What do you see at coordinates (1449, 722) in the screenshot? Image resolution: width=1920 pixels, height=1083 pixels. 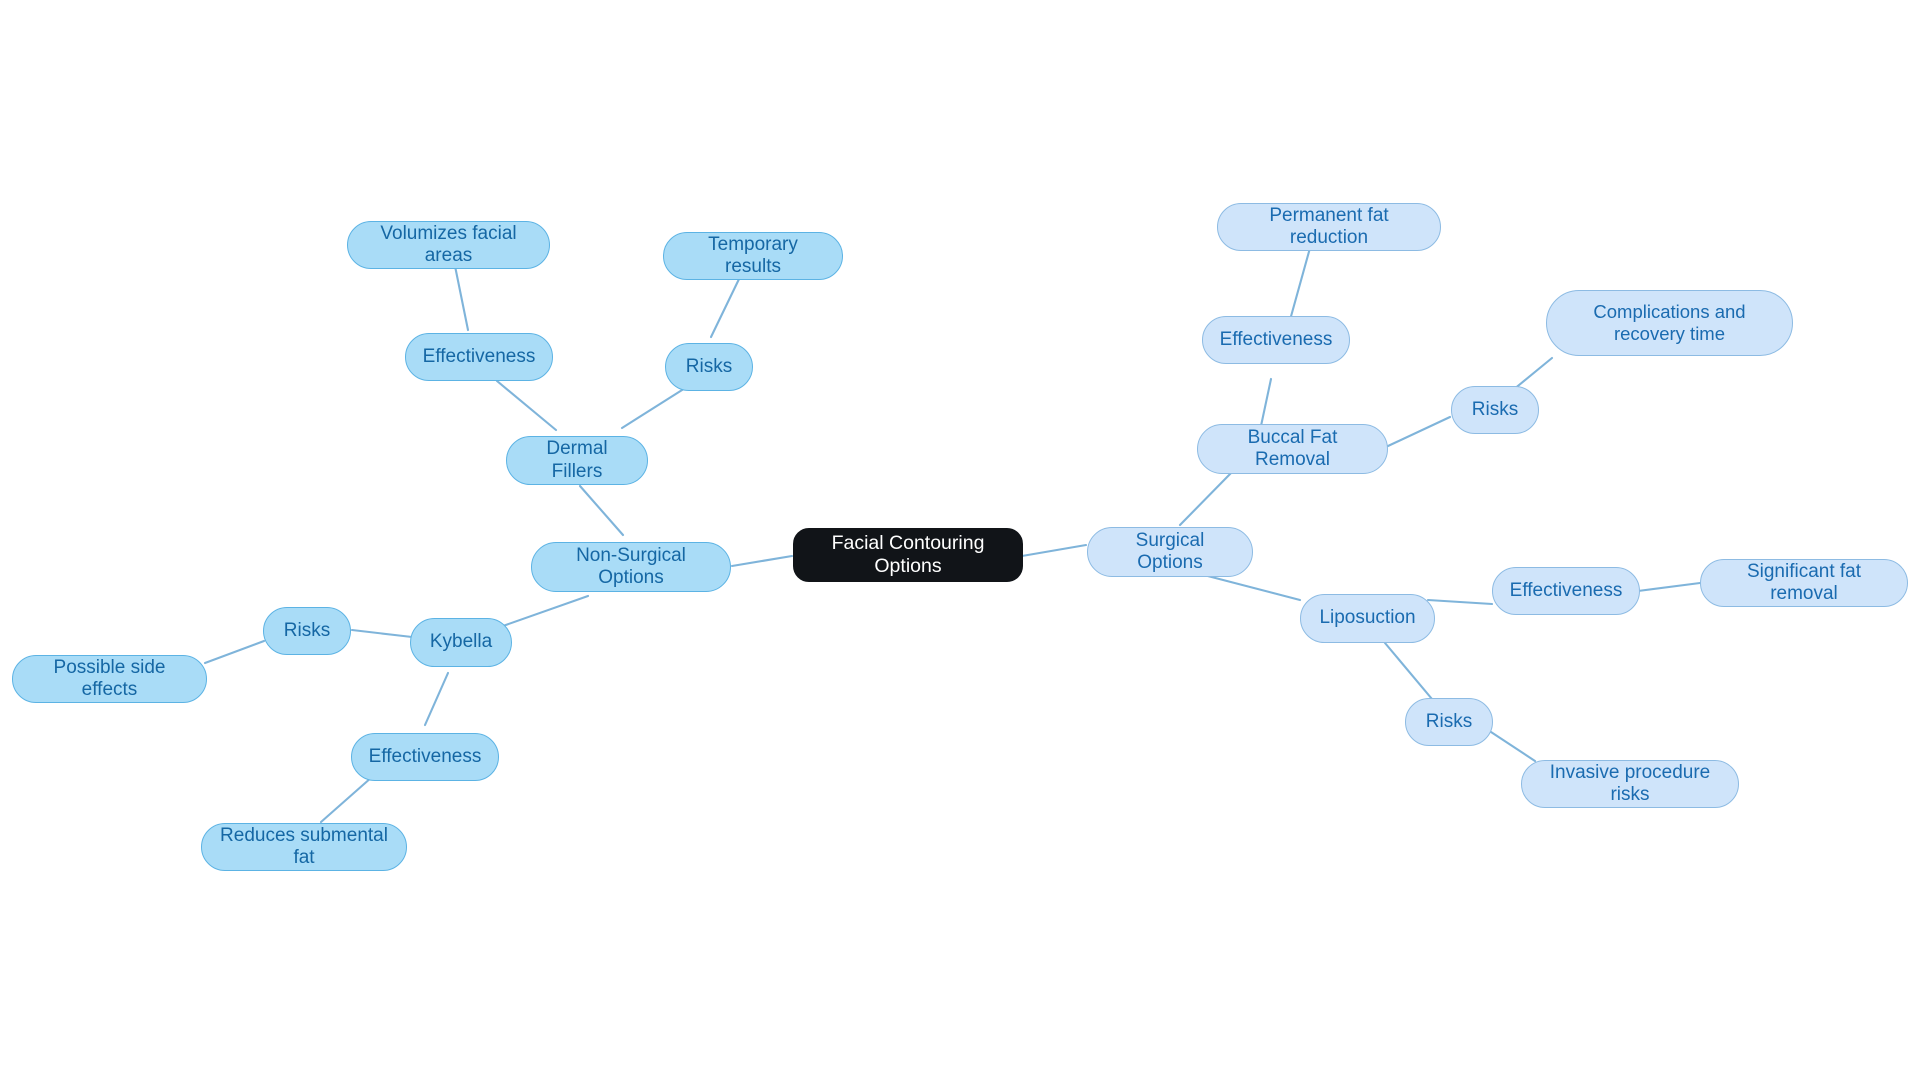 I see `node-lipo-risks: Risks` at bounding box center [1449, 722].